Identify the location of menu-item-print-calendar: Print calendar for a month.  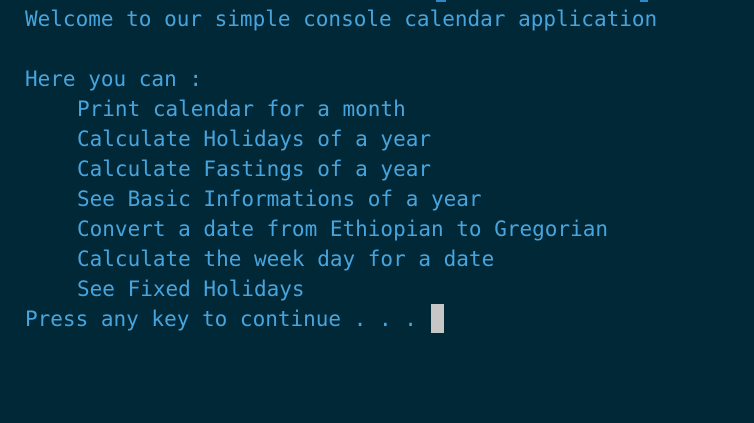
(241, 109).